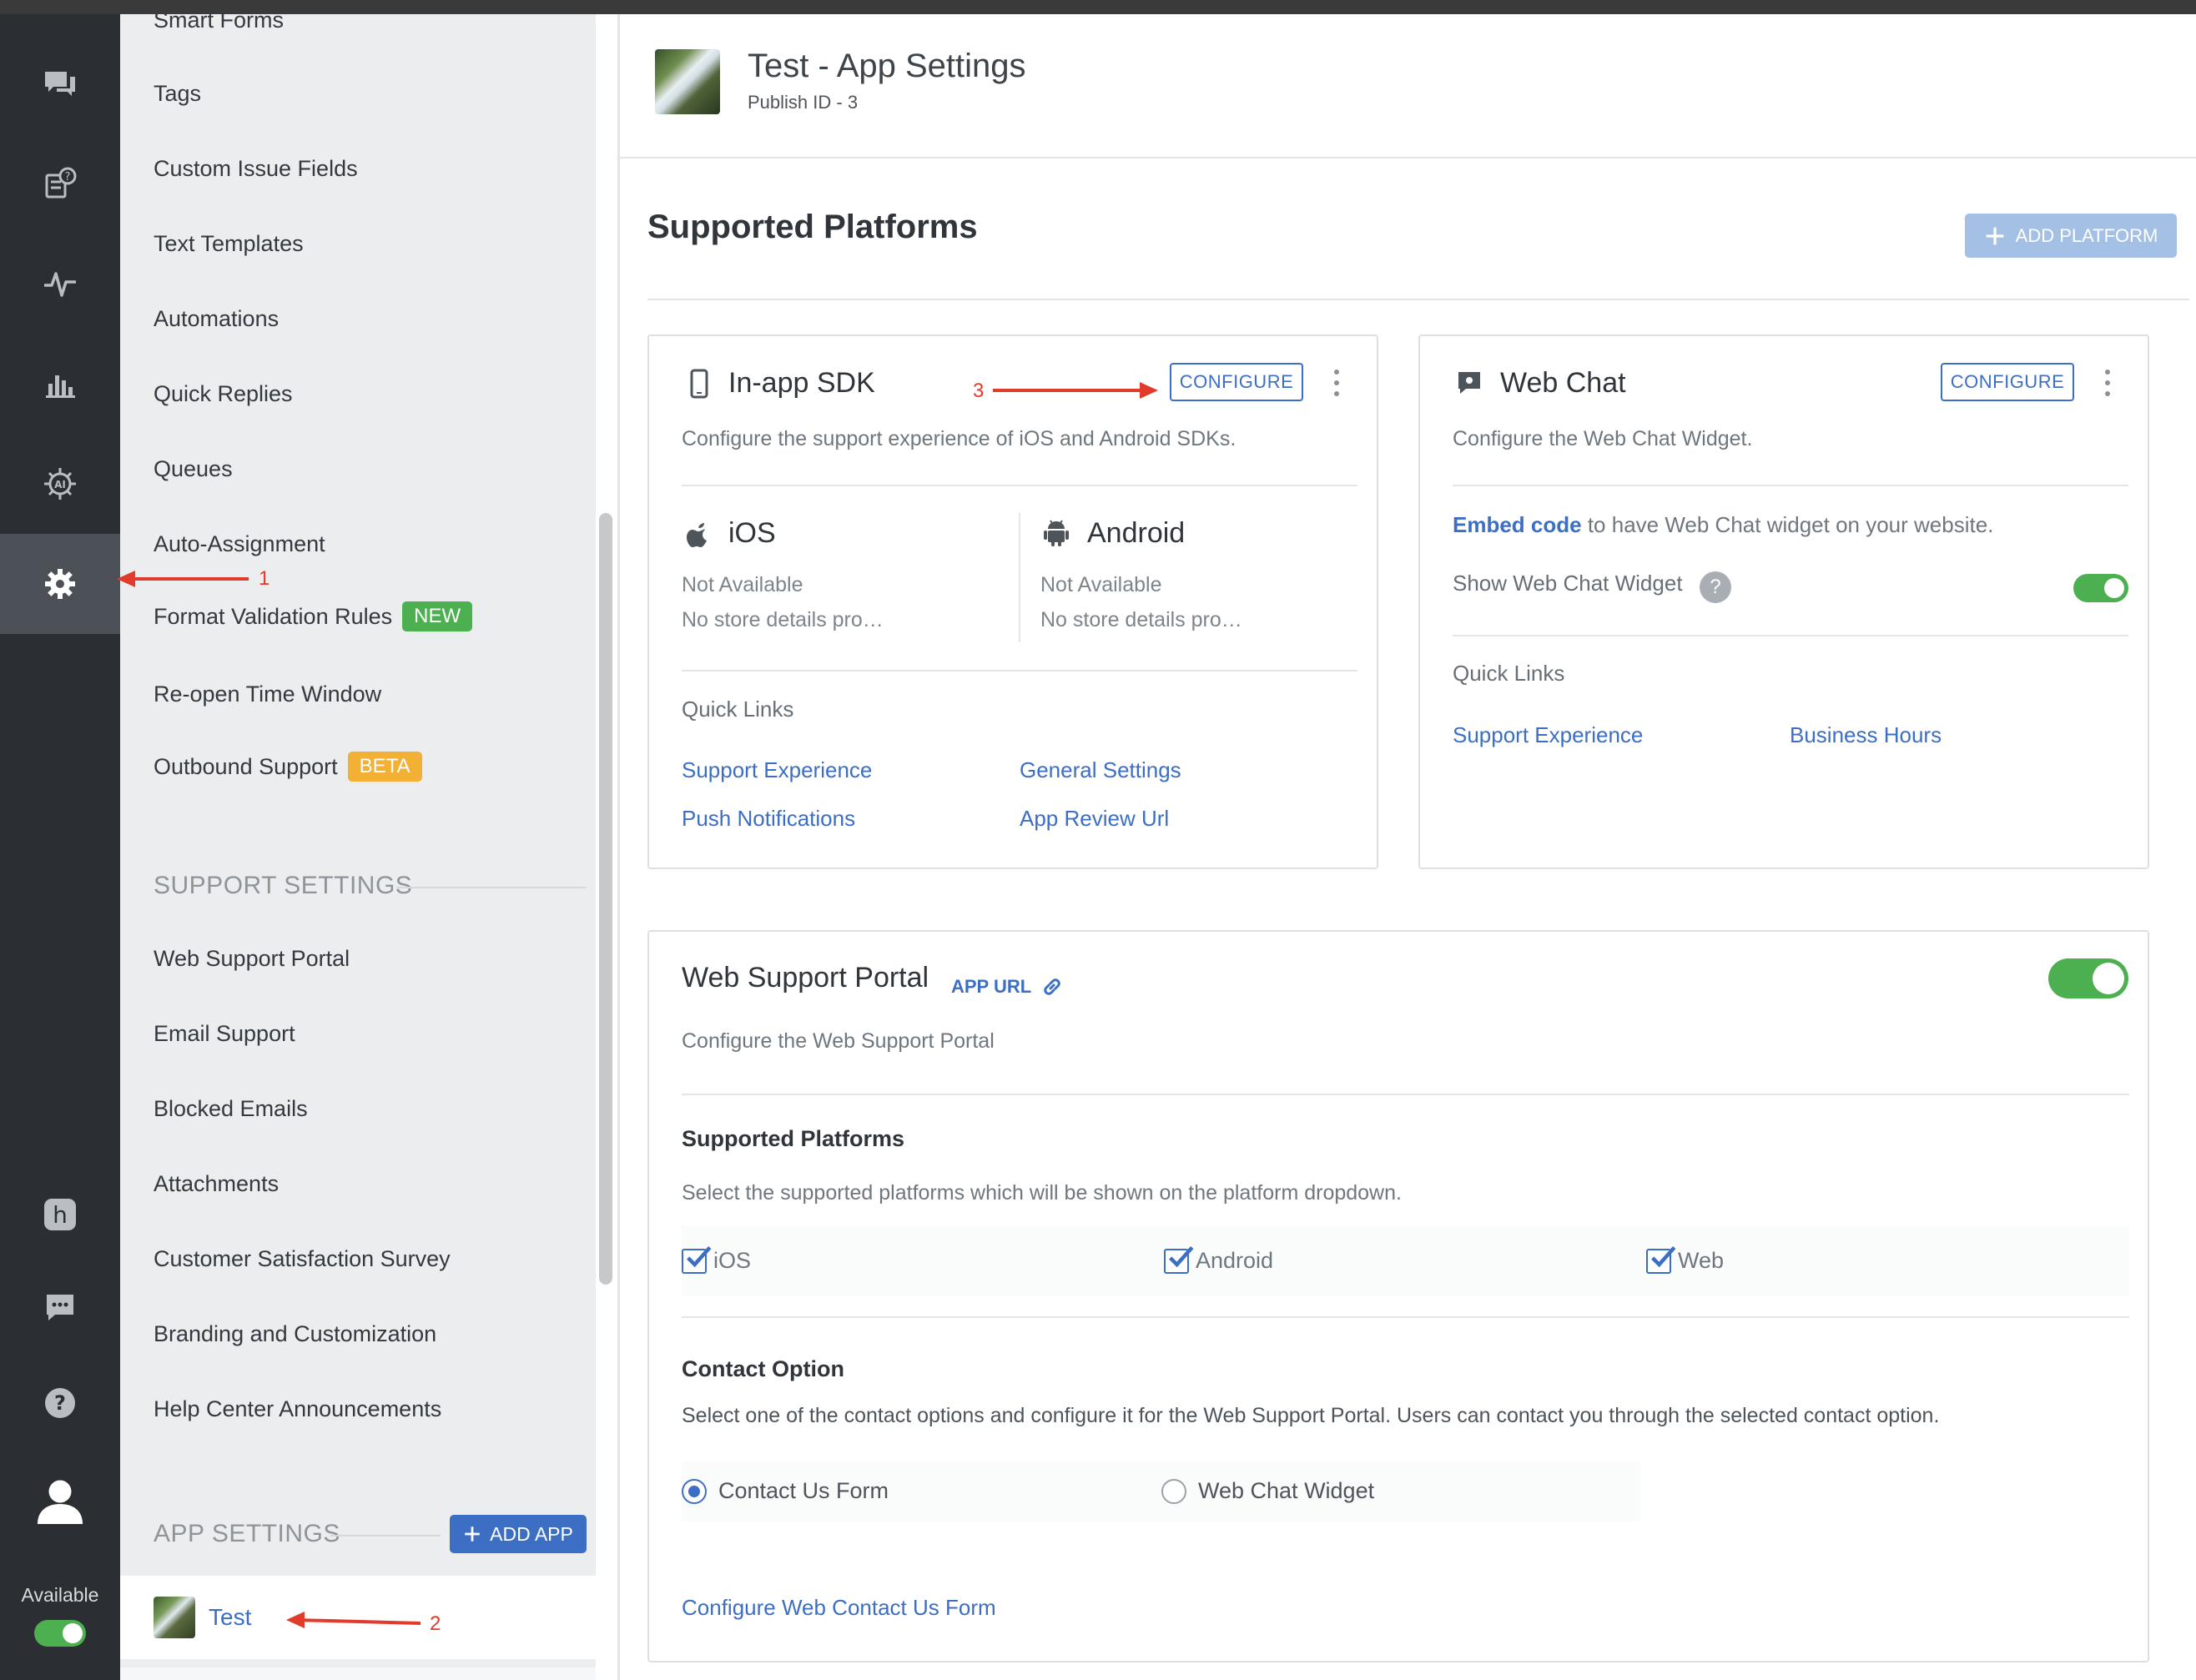 This screenshot has height=1680, width=2196. What do you see at coordinates (435, 1623) in the screenshot?
I see `annotation-number-2: 2` at bounding box center [435, 1623].